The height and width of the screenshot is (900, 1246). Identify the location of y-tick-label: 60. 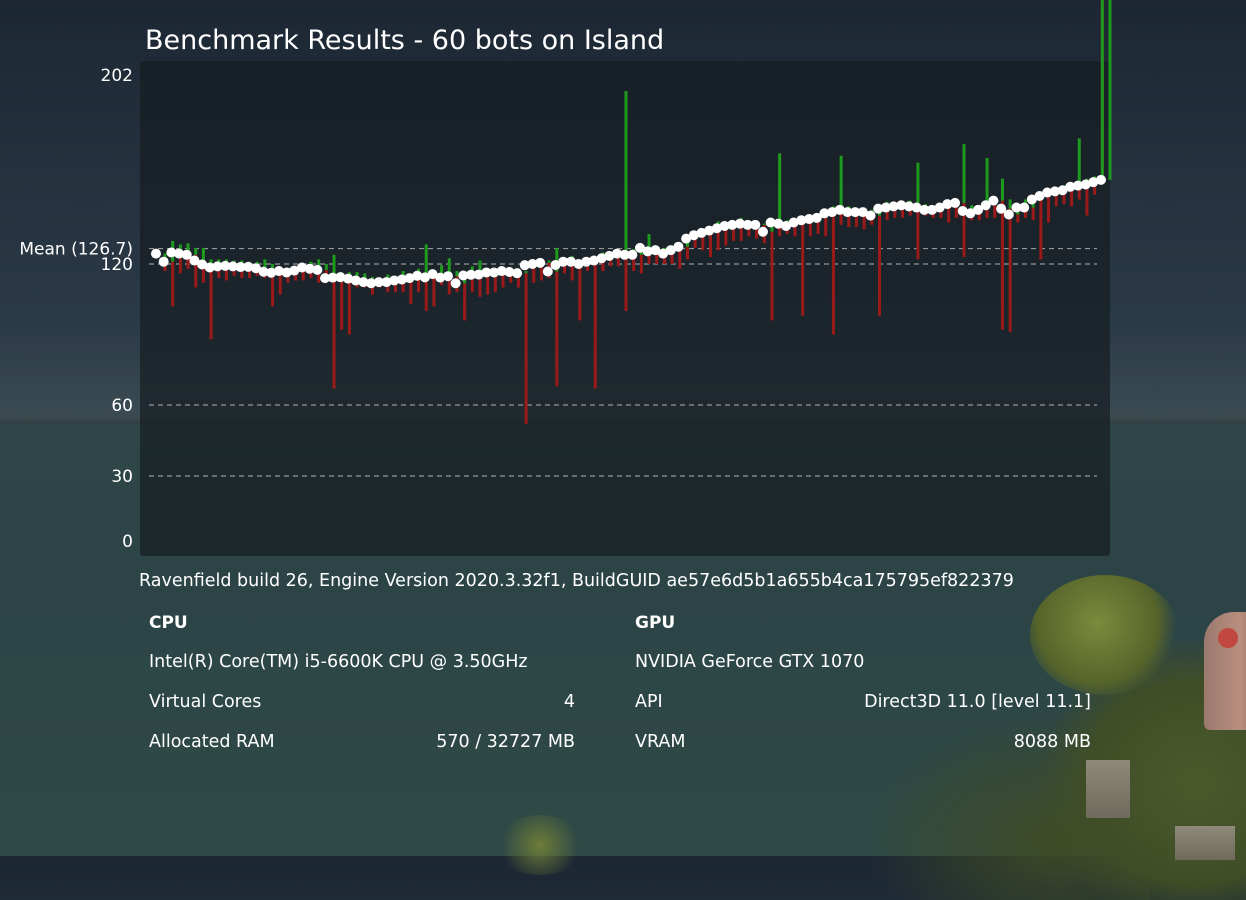
(122, 406).